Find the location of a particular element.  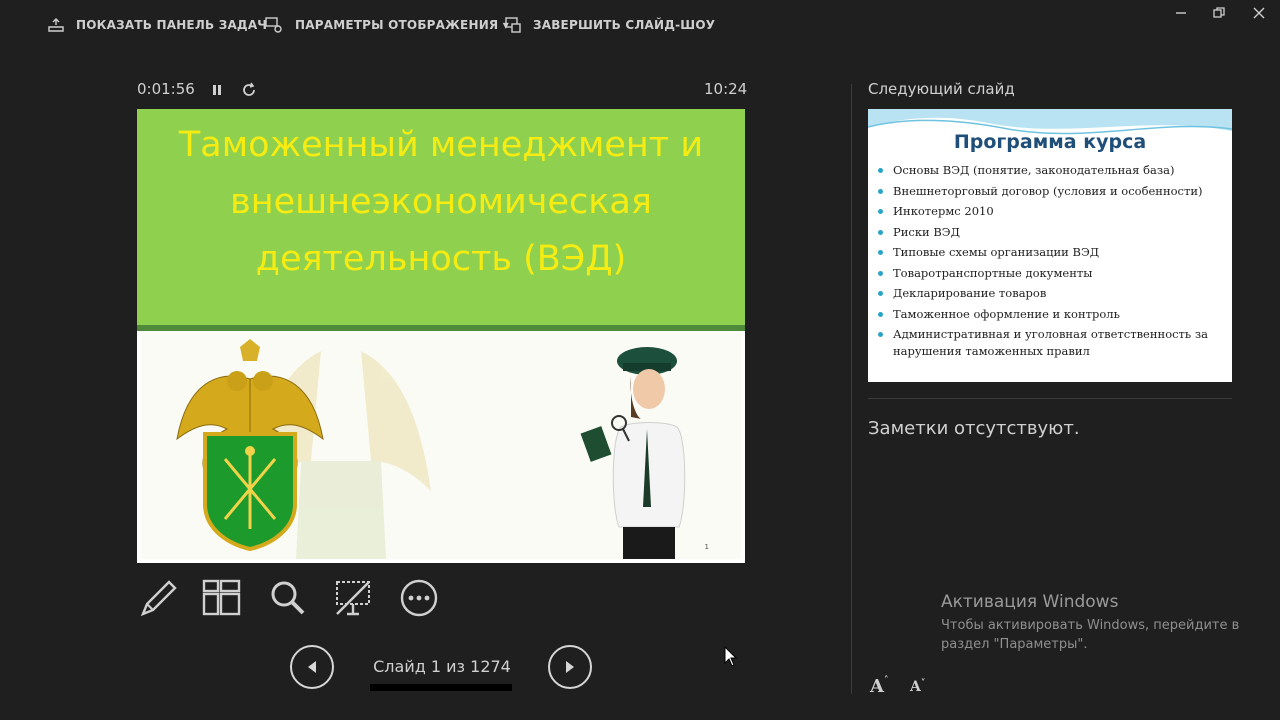

decrease-font-label: A is located at coordinates (915, 687).